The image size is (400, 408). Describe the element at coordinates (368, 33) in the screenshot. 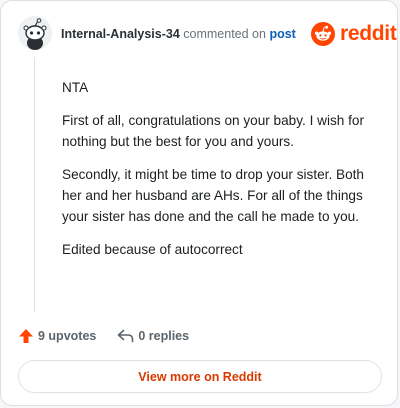

I see `reddit-wordmark: reddit` at that location.